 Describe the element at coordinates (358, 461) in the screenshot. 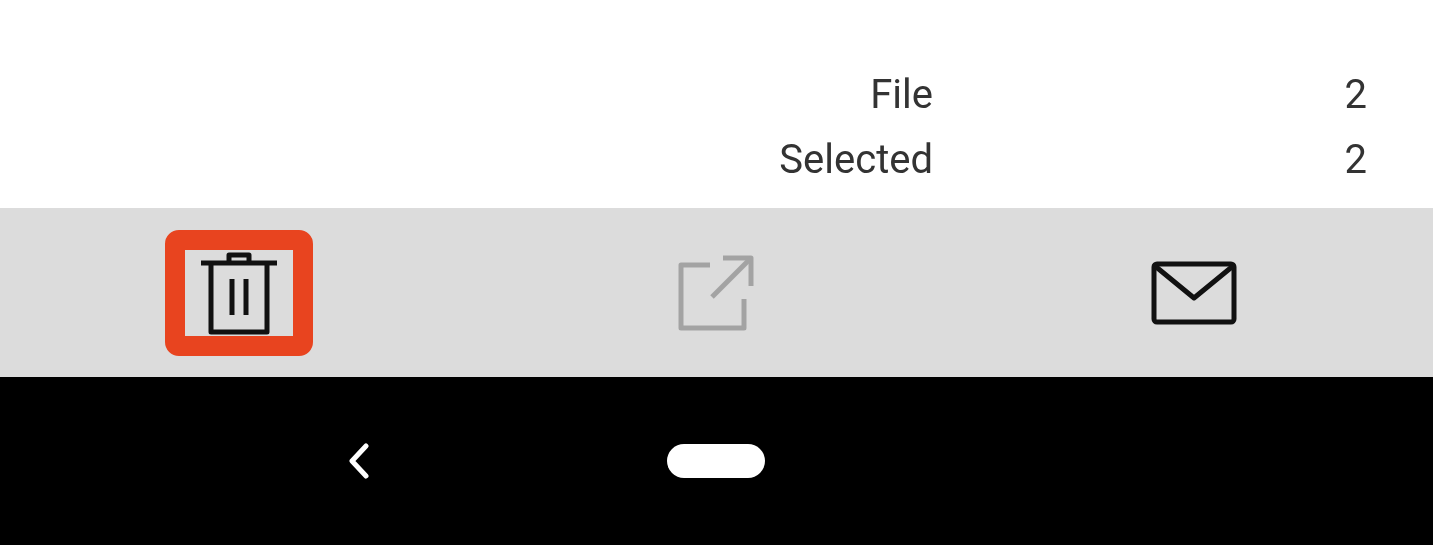

I see `back-icon` at that location.